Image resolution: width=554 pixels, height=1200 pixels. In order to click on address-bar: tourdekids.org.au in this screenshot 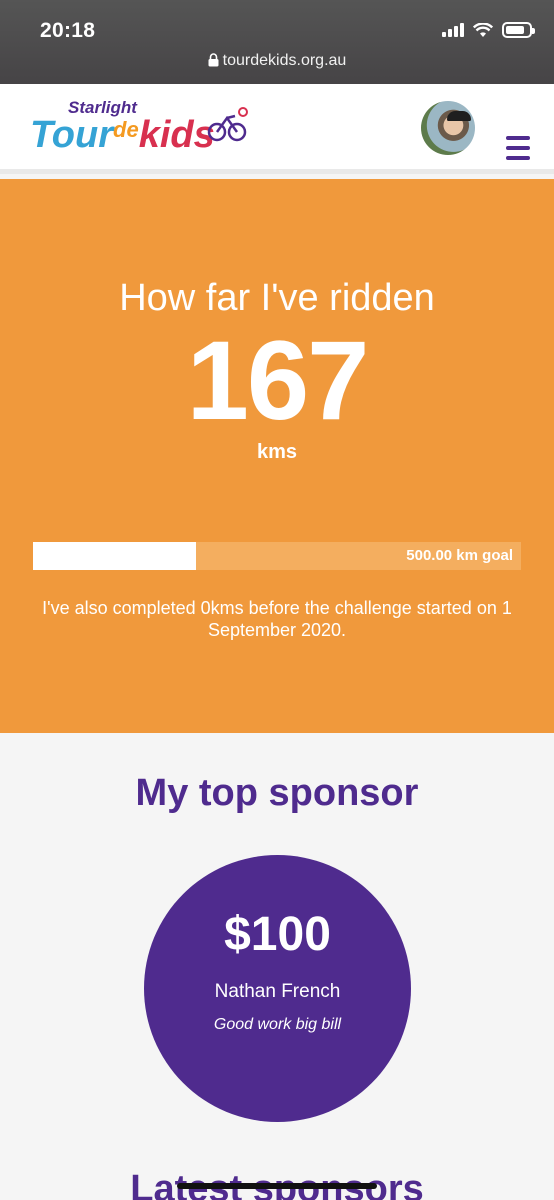, I will do `click(277, 61)`.